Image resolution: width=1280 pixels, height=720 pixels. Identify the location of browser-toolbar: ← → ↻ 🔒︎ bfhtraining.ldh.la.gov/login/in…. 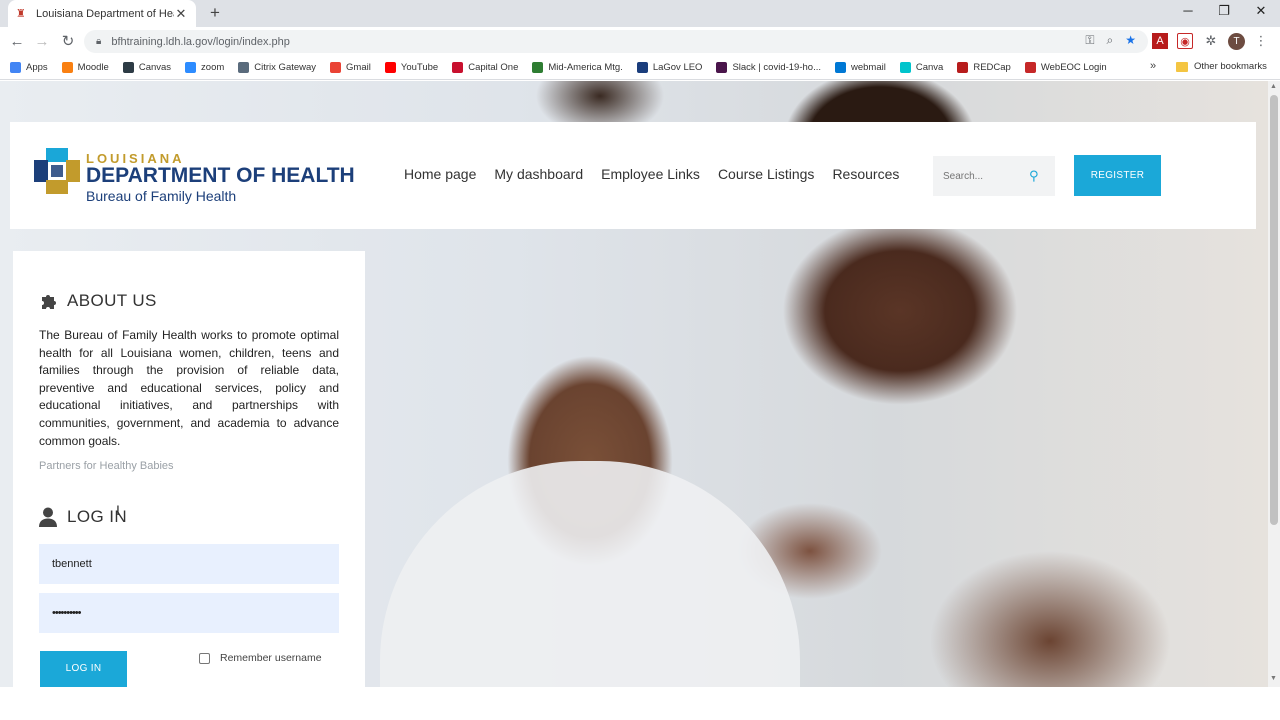
(640, 41).